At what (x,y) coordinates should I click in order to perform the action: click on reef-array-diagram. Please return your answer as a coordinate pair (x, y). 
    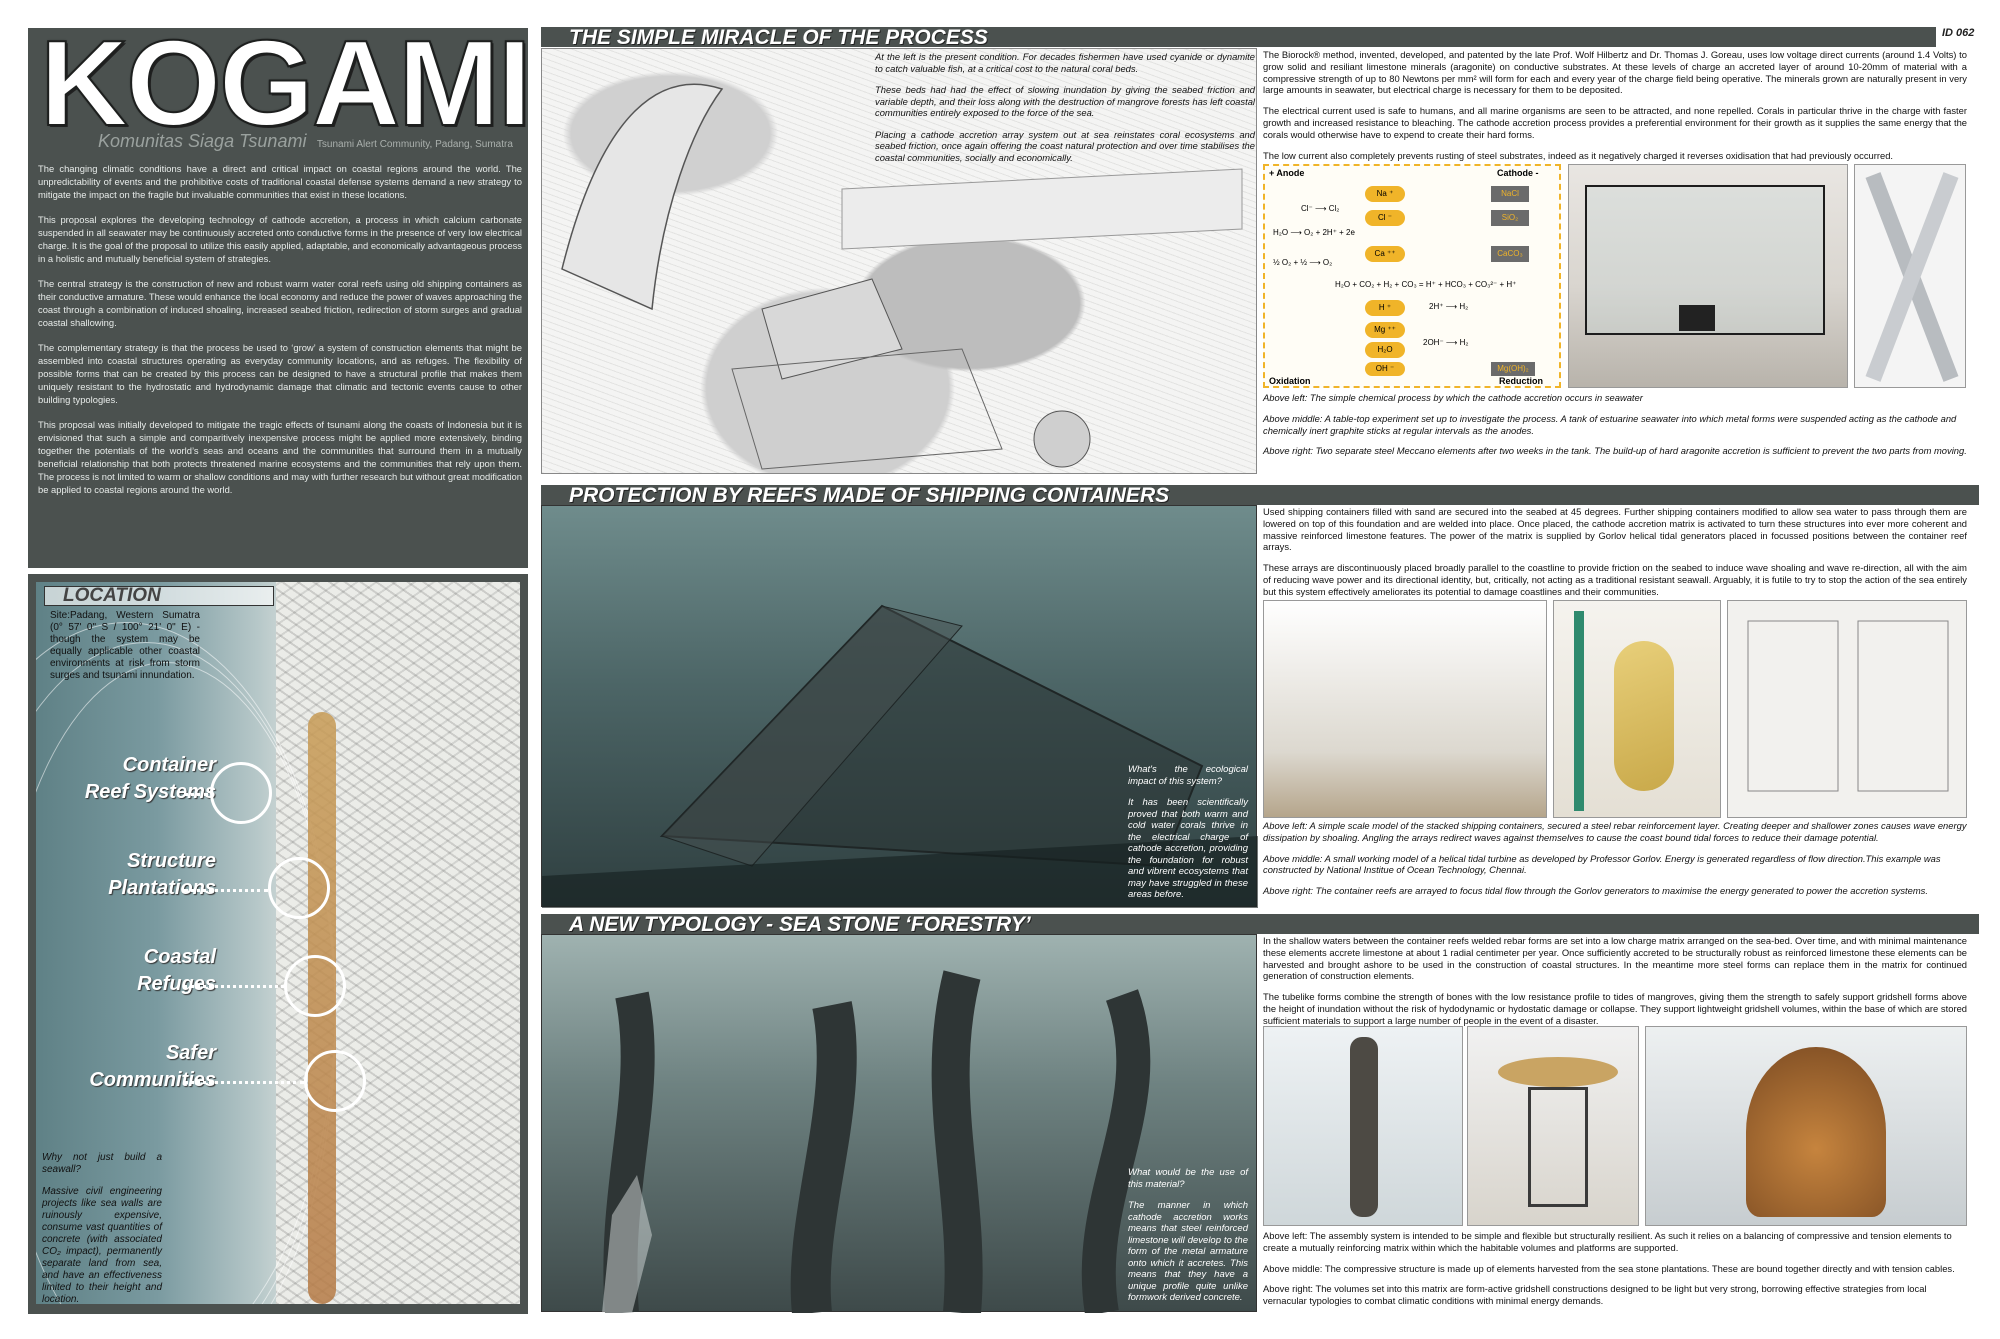
    Looking at the image, I should click on (1847, 709).